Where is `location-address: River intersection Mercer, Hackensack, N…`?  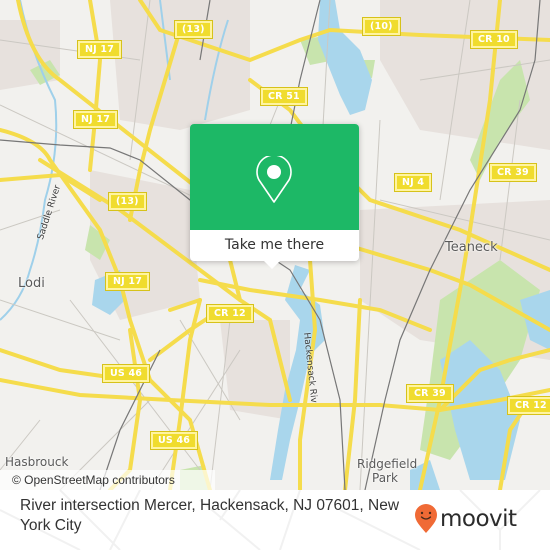 location-address: River intersection Mercer, Hackensack, N… is located at coordinates (210, 515).